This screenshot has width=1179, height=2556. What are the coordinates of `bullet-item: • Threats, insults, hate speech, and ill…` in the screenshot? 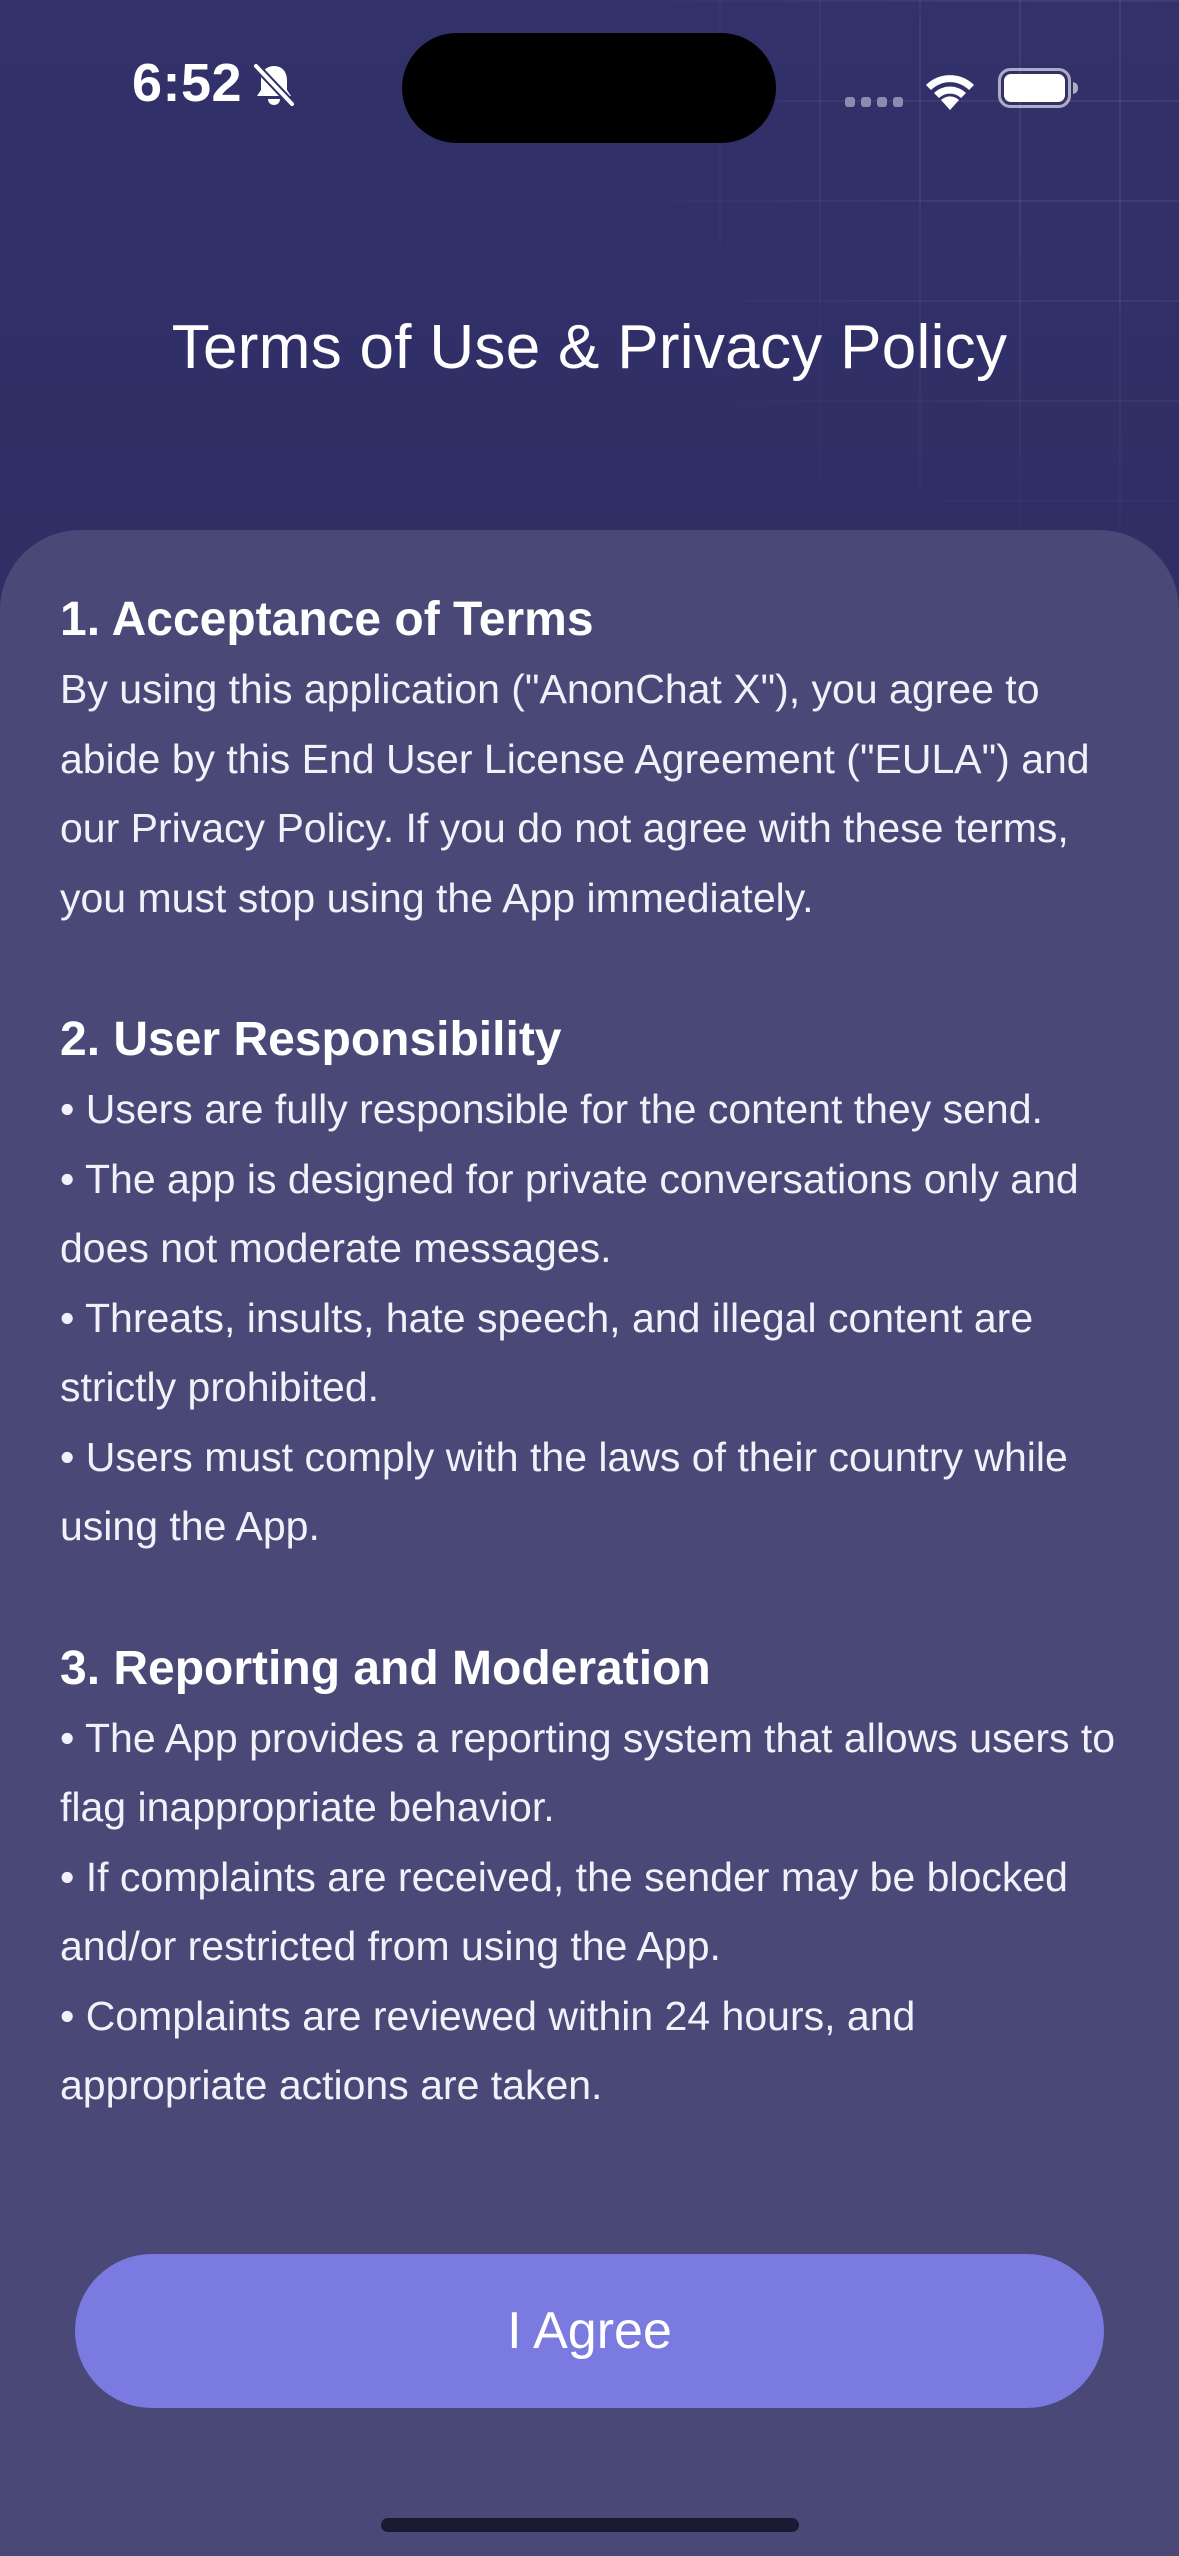 It's located at (547, 1352).